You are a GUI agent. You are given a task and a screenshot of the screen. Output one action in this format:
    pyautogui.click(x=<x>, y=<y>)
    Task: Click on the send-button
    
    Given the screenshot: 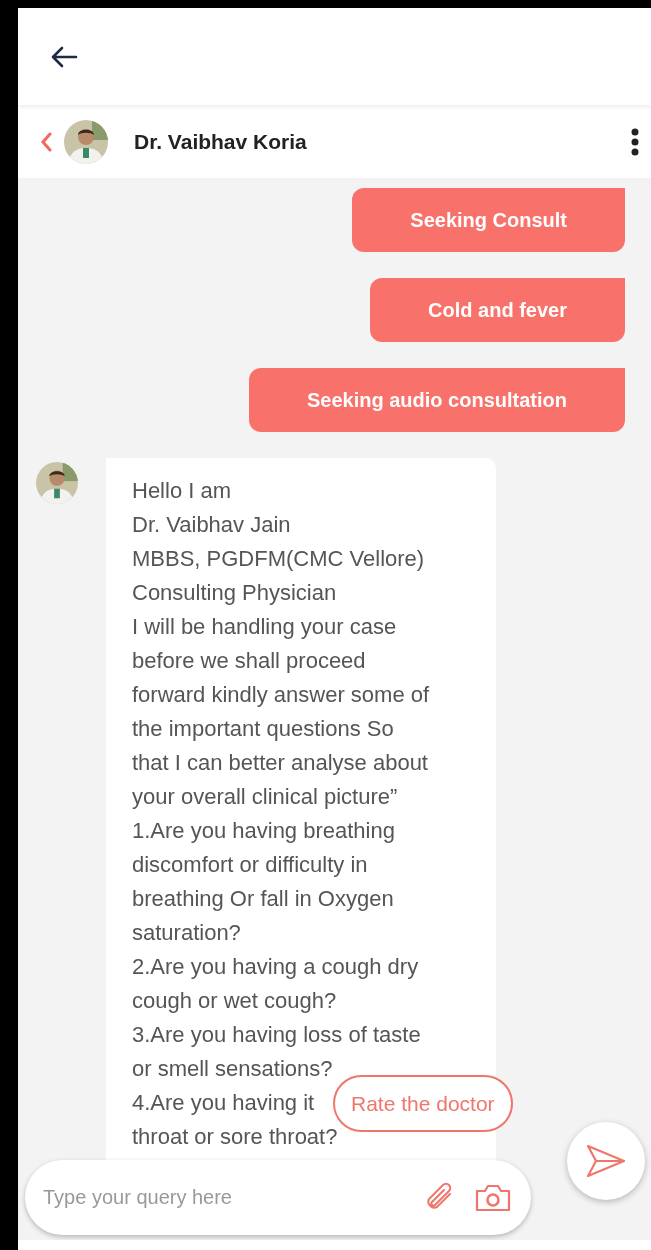 What is the action you would take?
    pyautogui.click(x=606, y=1161)
    